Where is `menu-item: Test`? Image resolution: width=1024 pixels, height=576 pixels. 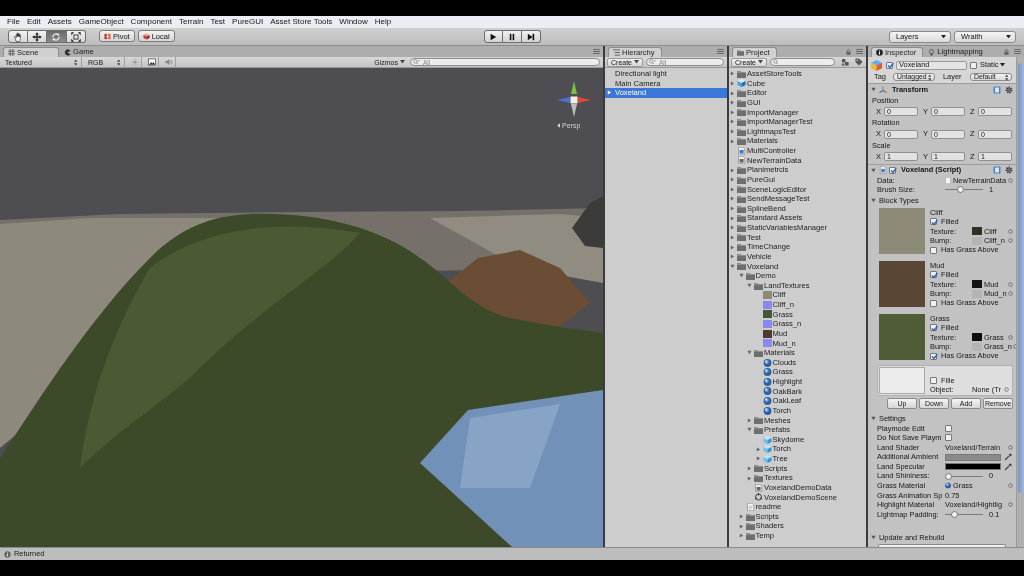
menu-item: Test is located at coordinates (218, 22).